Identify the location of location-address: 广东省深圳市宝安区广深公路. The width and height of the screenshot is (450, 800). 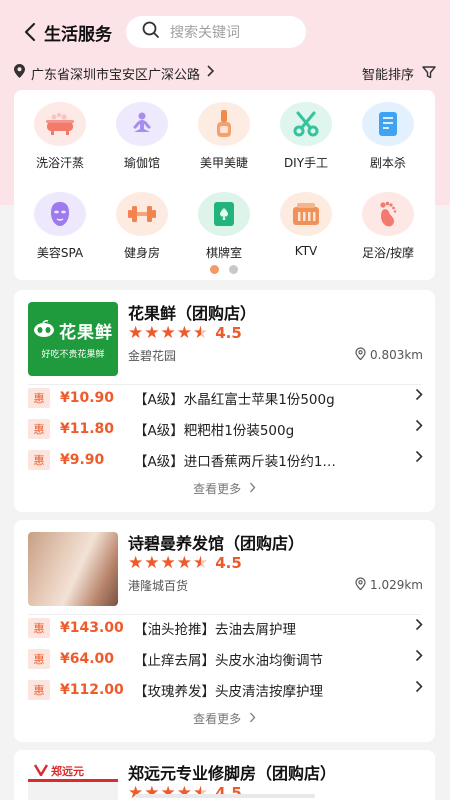
(115, 73).